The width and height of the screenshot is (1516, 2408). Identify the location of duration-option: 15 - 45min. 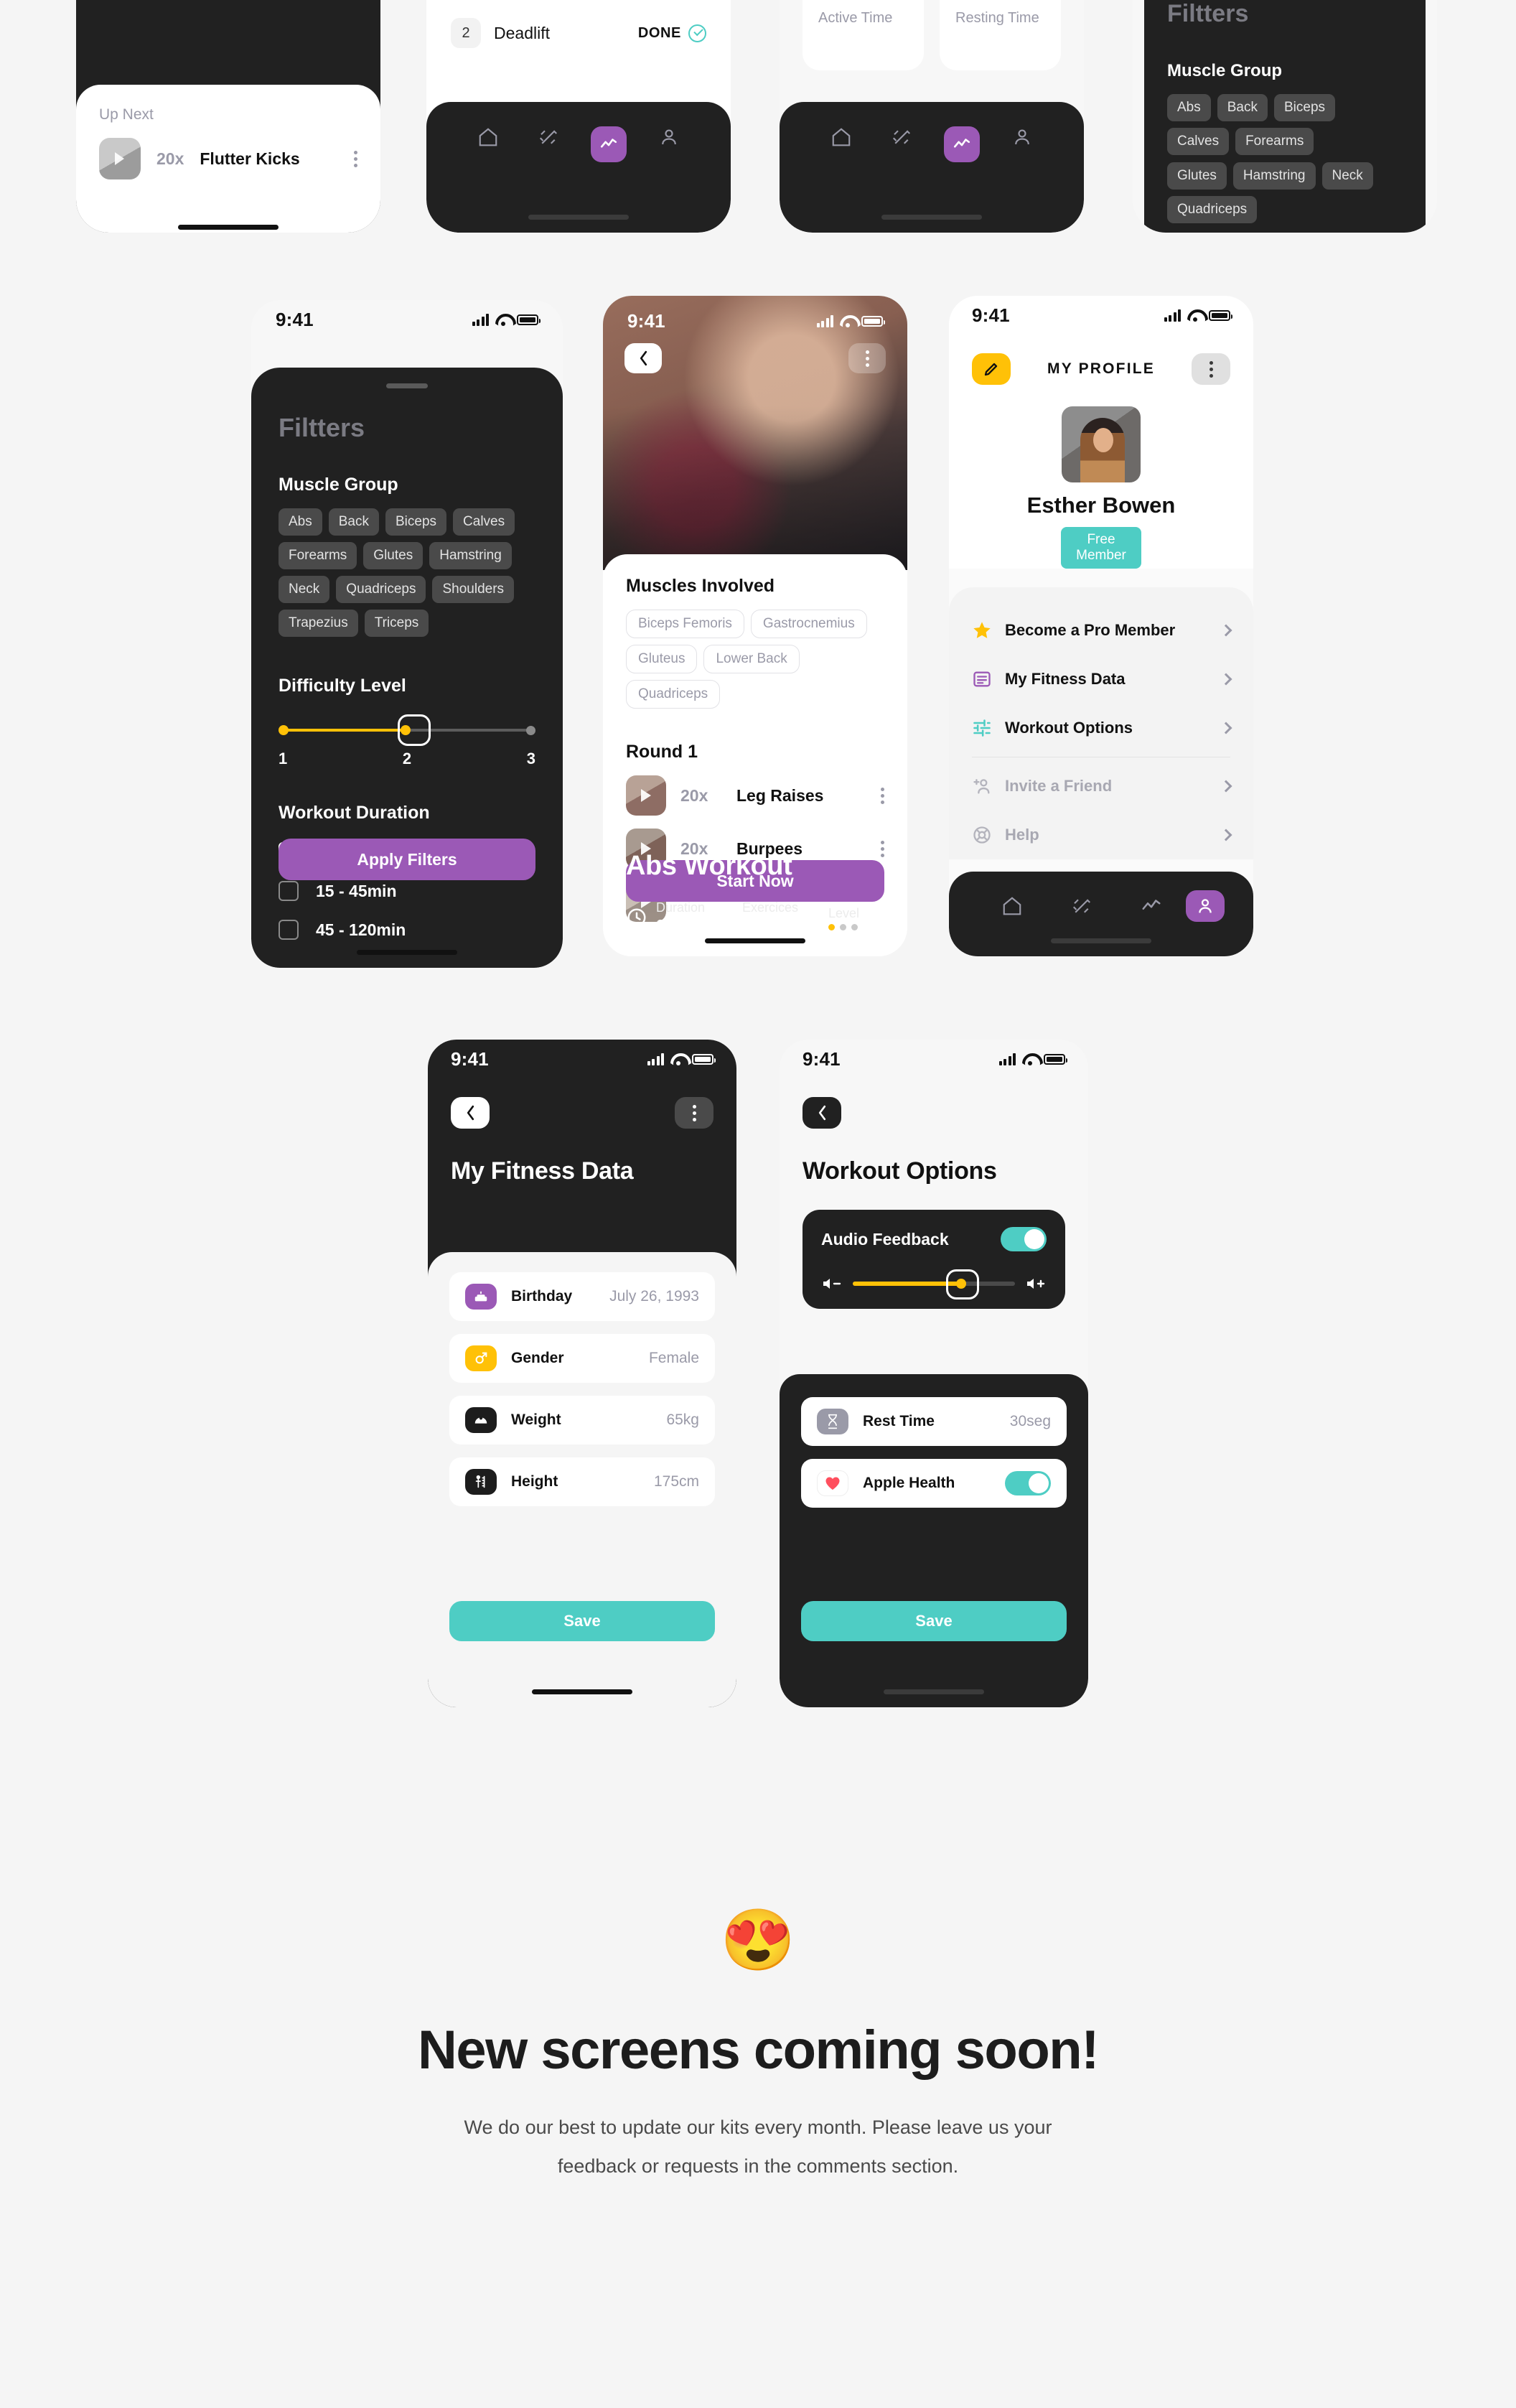
(407, 891).